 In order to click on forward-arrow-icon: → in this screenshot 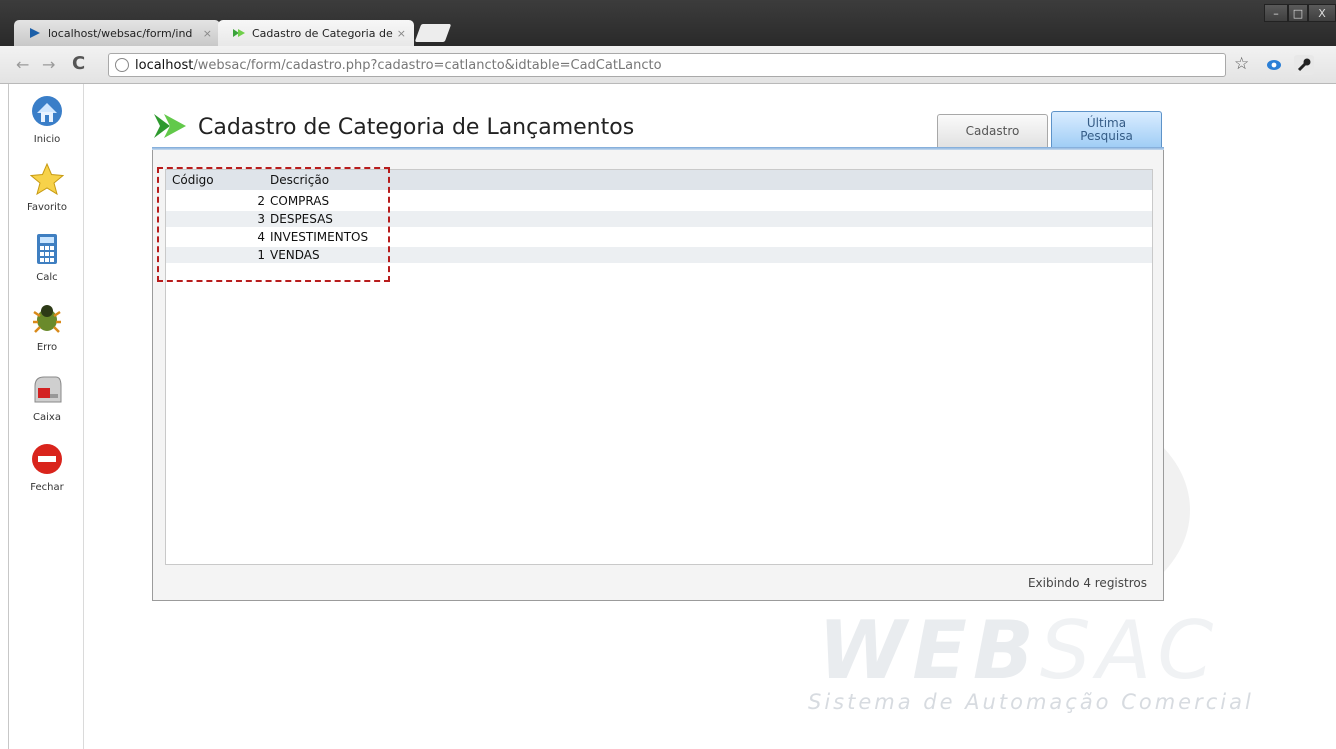, I will do `click(48, 64)`.